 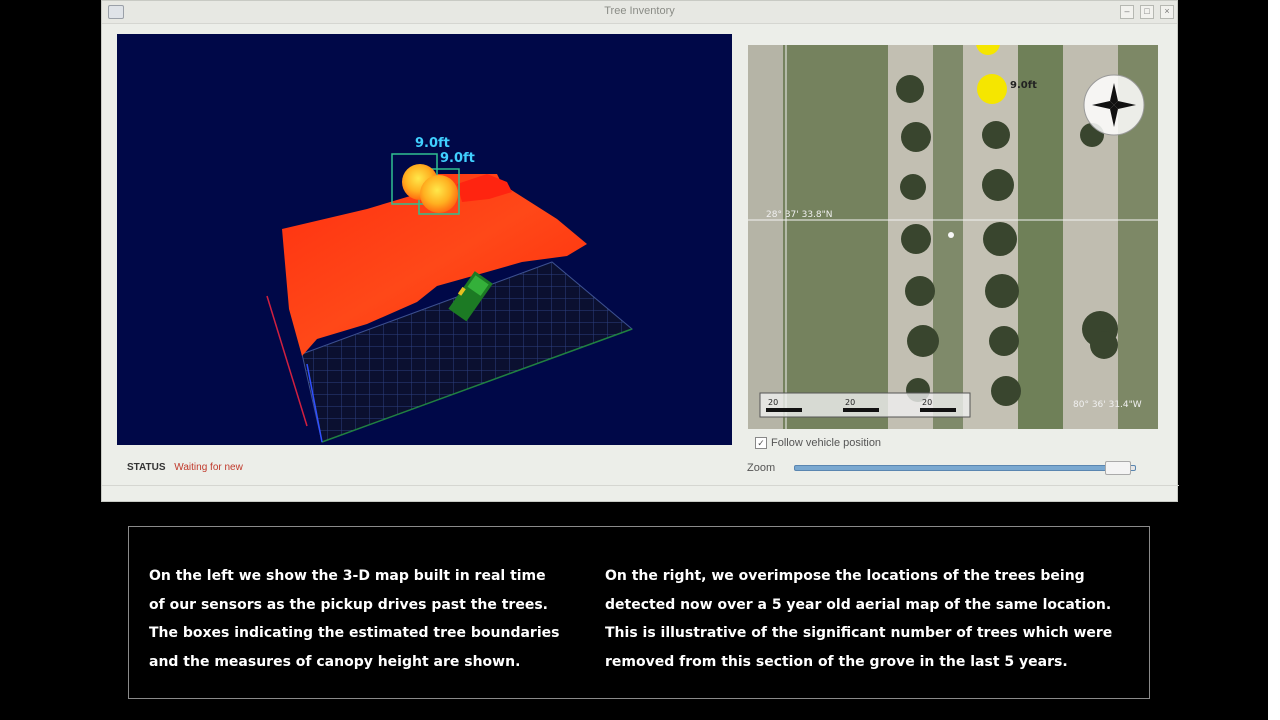 I want to click on title-bar: Tree Inventory – □ ×, so click(x=639, y=12).